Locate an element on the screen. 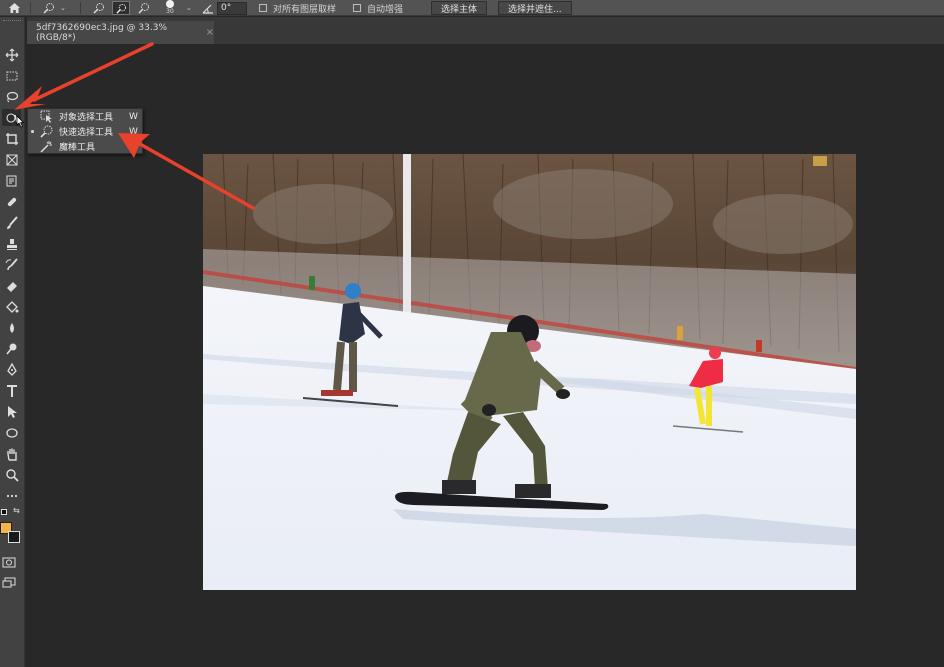 This screenshot has width=944, height=667. hand-icon is located at coordinates (11, 454).